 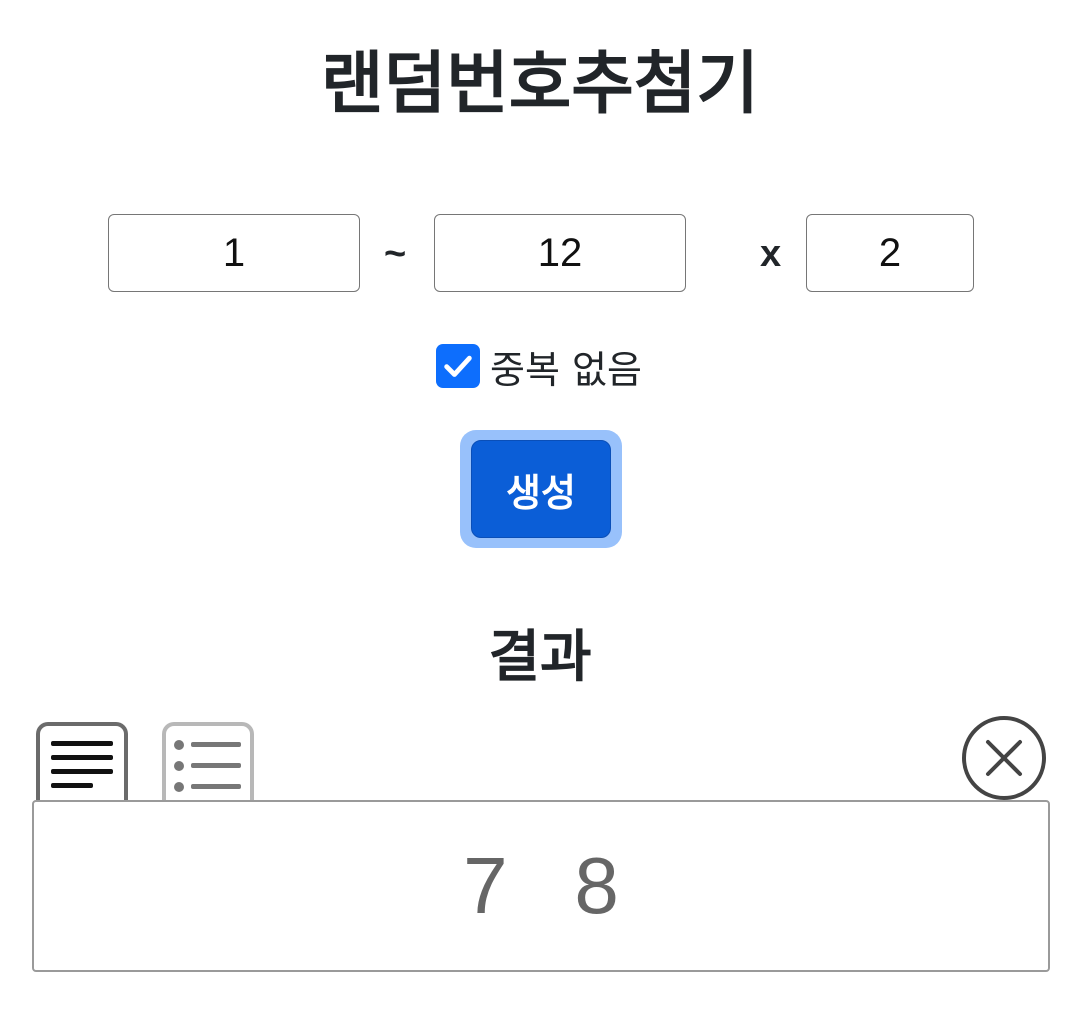 I want to click on clear-result-button, so click(x=1004, y=758).